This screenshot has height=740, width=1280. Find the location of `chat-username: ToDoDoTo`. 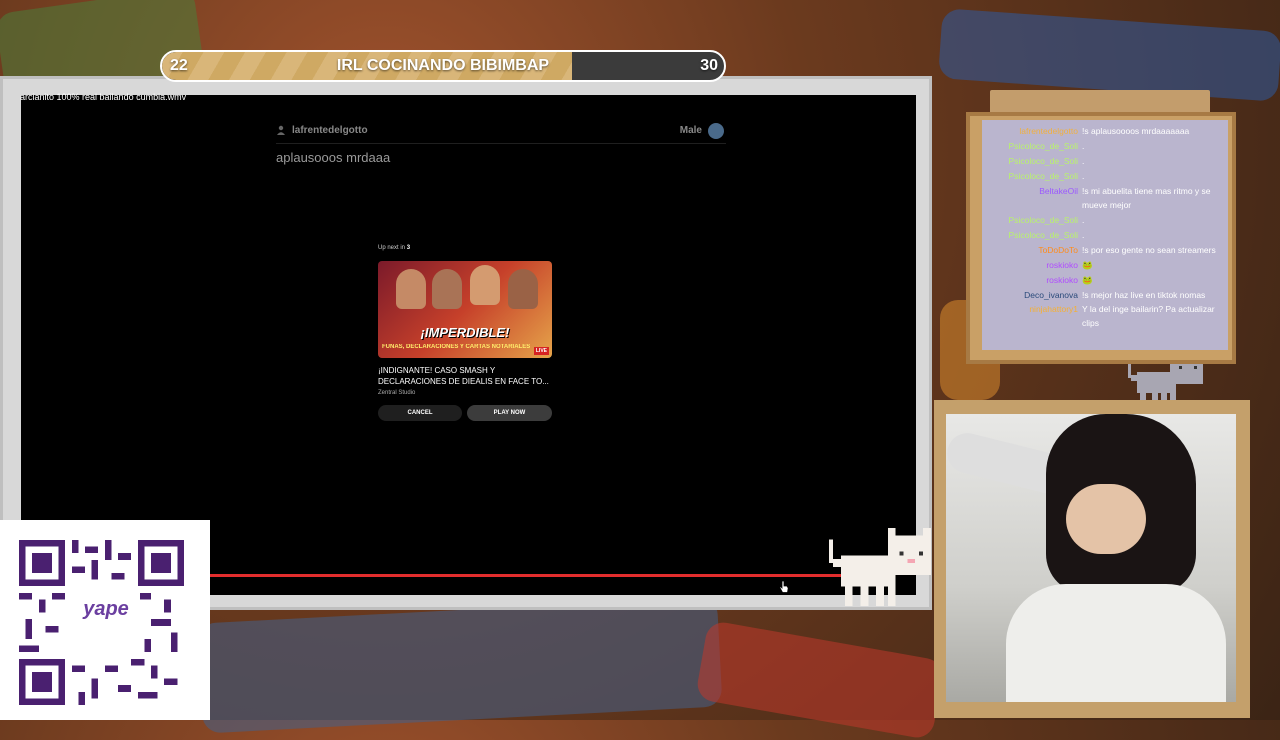

chat-username: ToDoDoTo is located at coordinates (1058, 250).